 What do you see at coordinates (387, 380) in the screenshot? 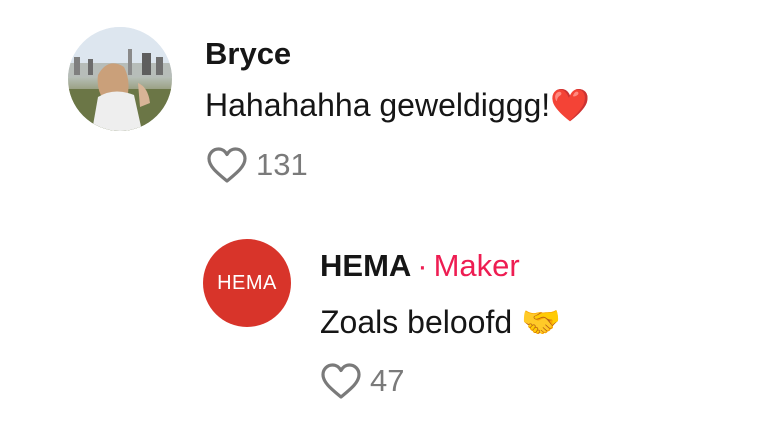
I see `like-count: 47` at bounding box center [387, 380].